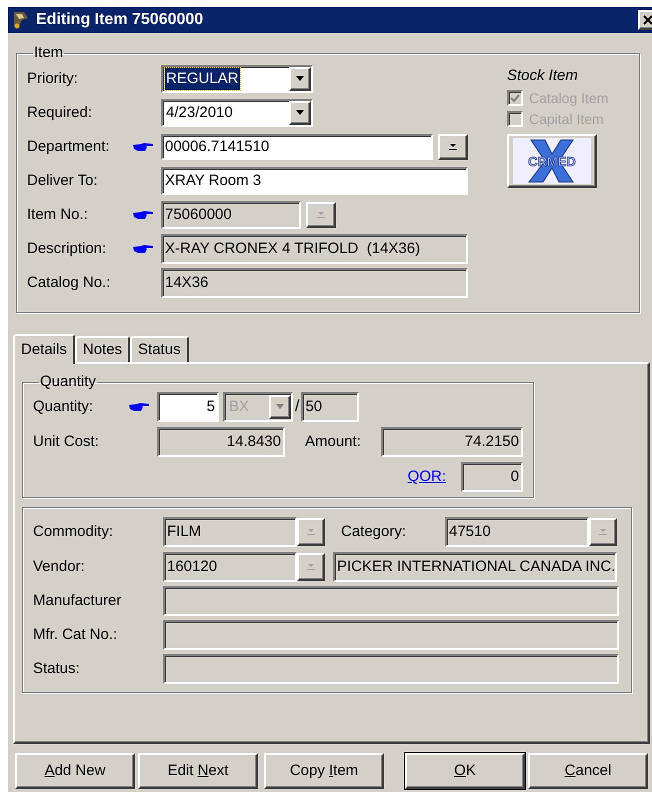 Image resolution: width=652 pixels, height=792 pixels. What do you see at coordinates (63, 180) in the screenshot?
I see `field-label: Deliver To:` at bounding box center [63, 180].